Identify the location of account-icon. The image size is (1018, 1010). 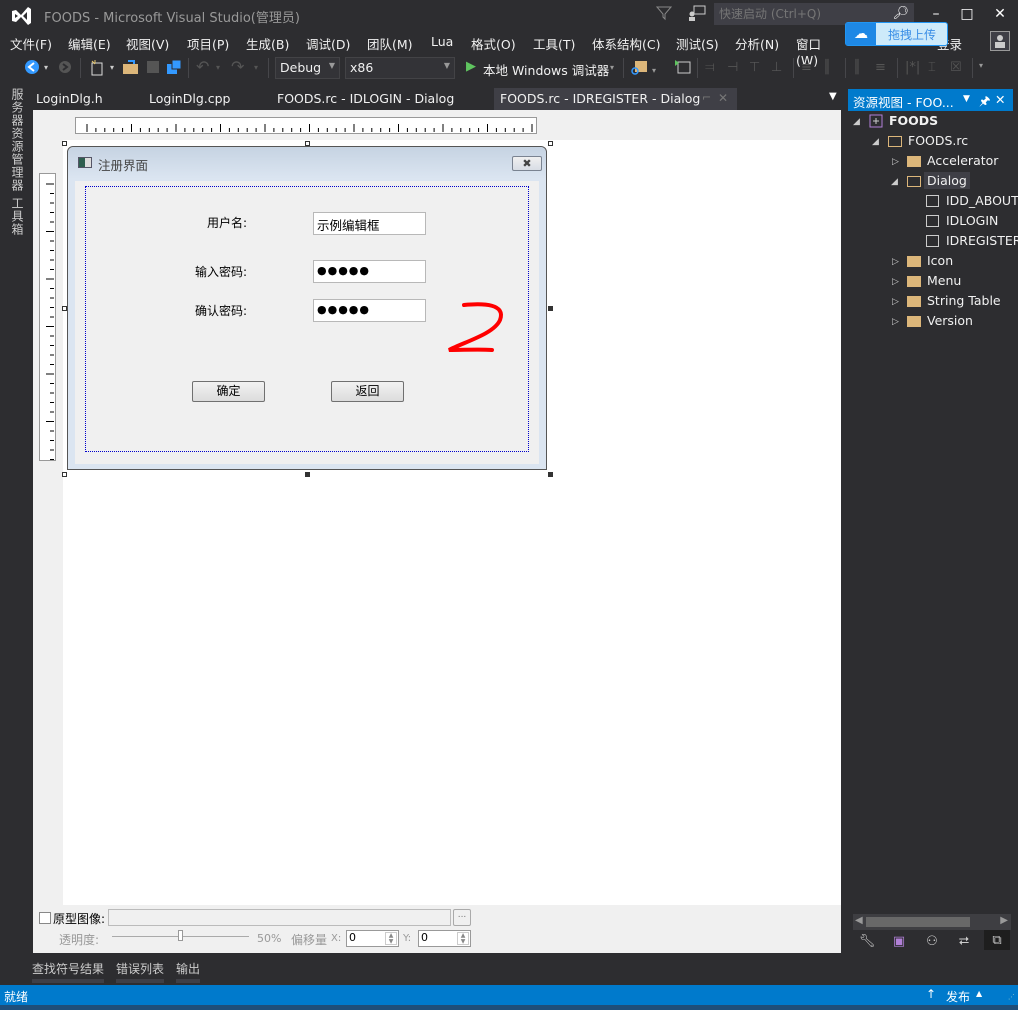
(1000, 41).